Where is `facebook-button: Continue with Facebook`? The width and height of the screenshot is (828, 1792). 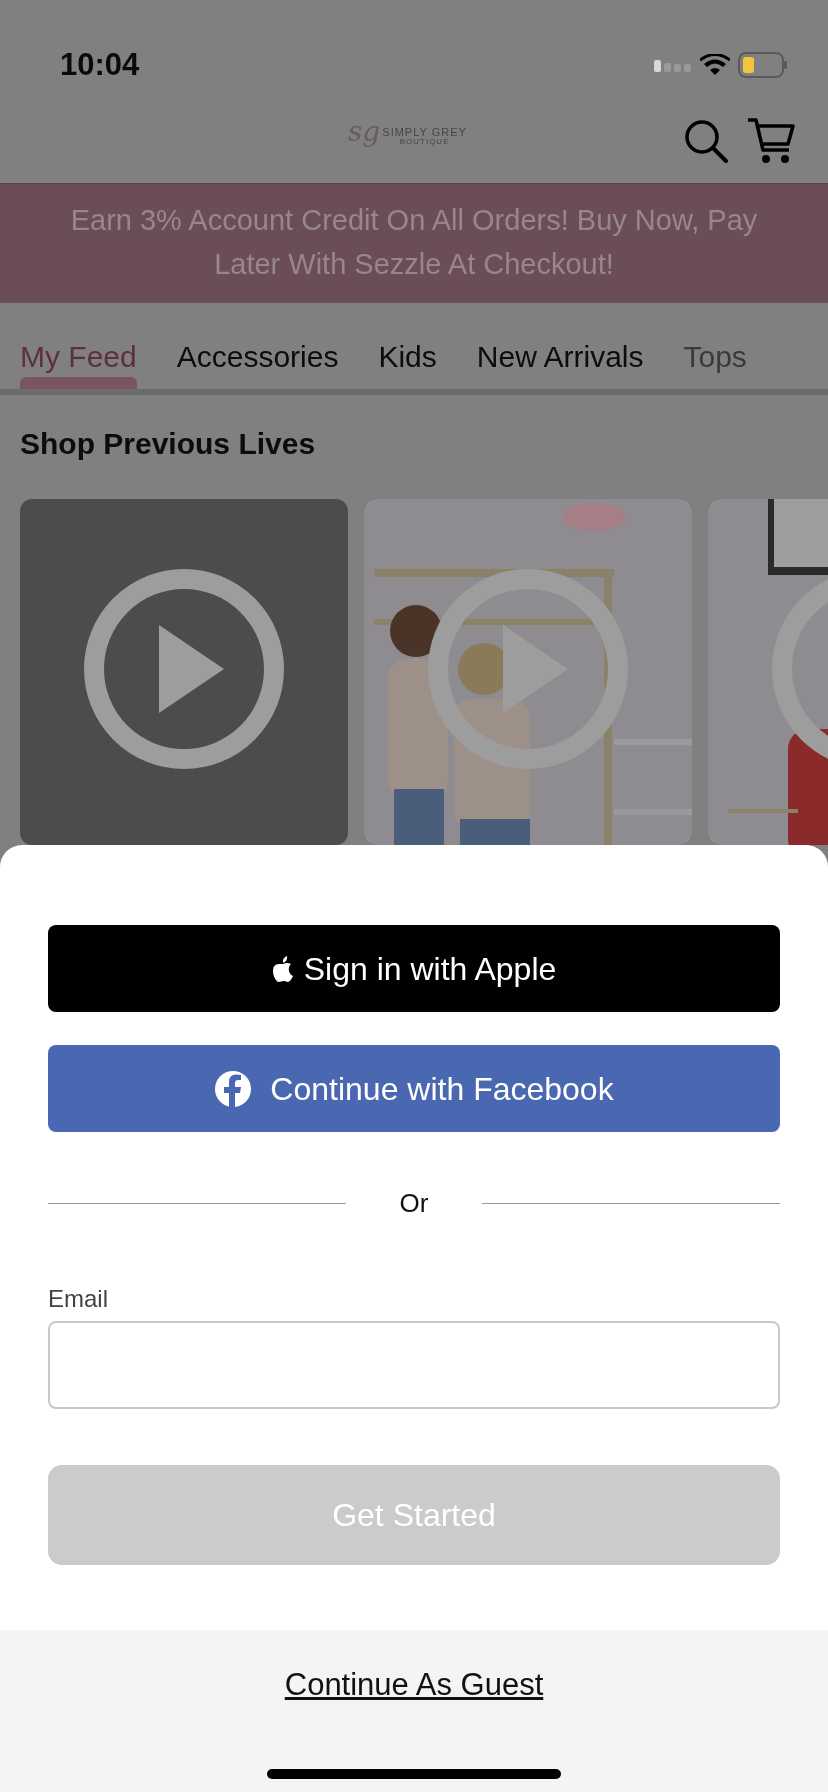
facebook-button: Continue with Facebook is located at coordinates (414, 1088).